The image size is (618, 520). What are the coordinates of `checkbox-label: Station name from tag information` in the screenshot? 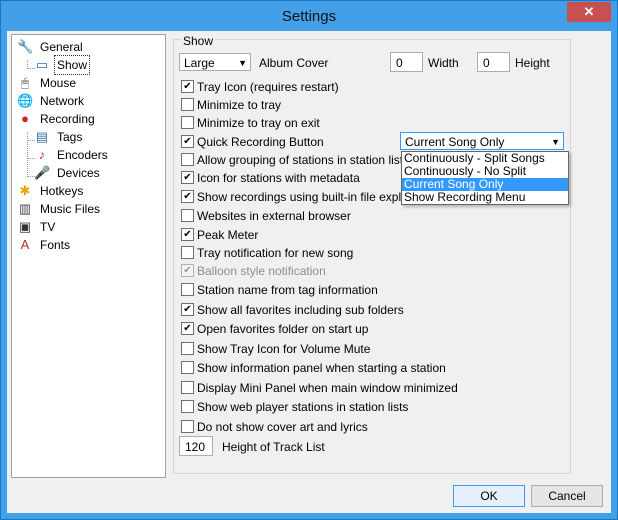 It's located at (287, 290).